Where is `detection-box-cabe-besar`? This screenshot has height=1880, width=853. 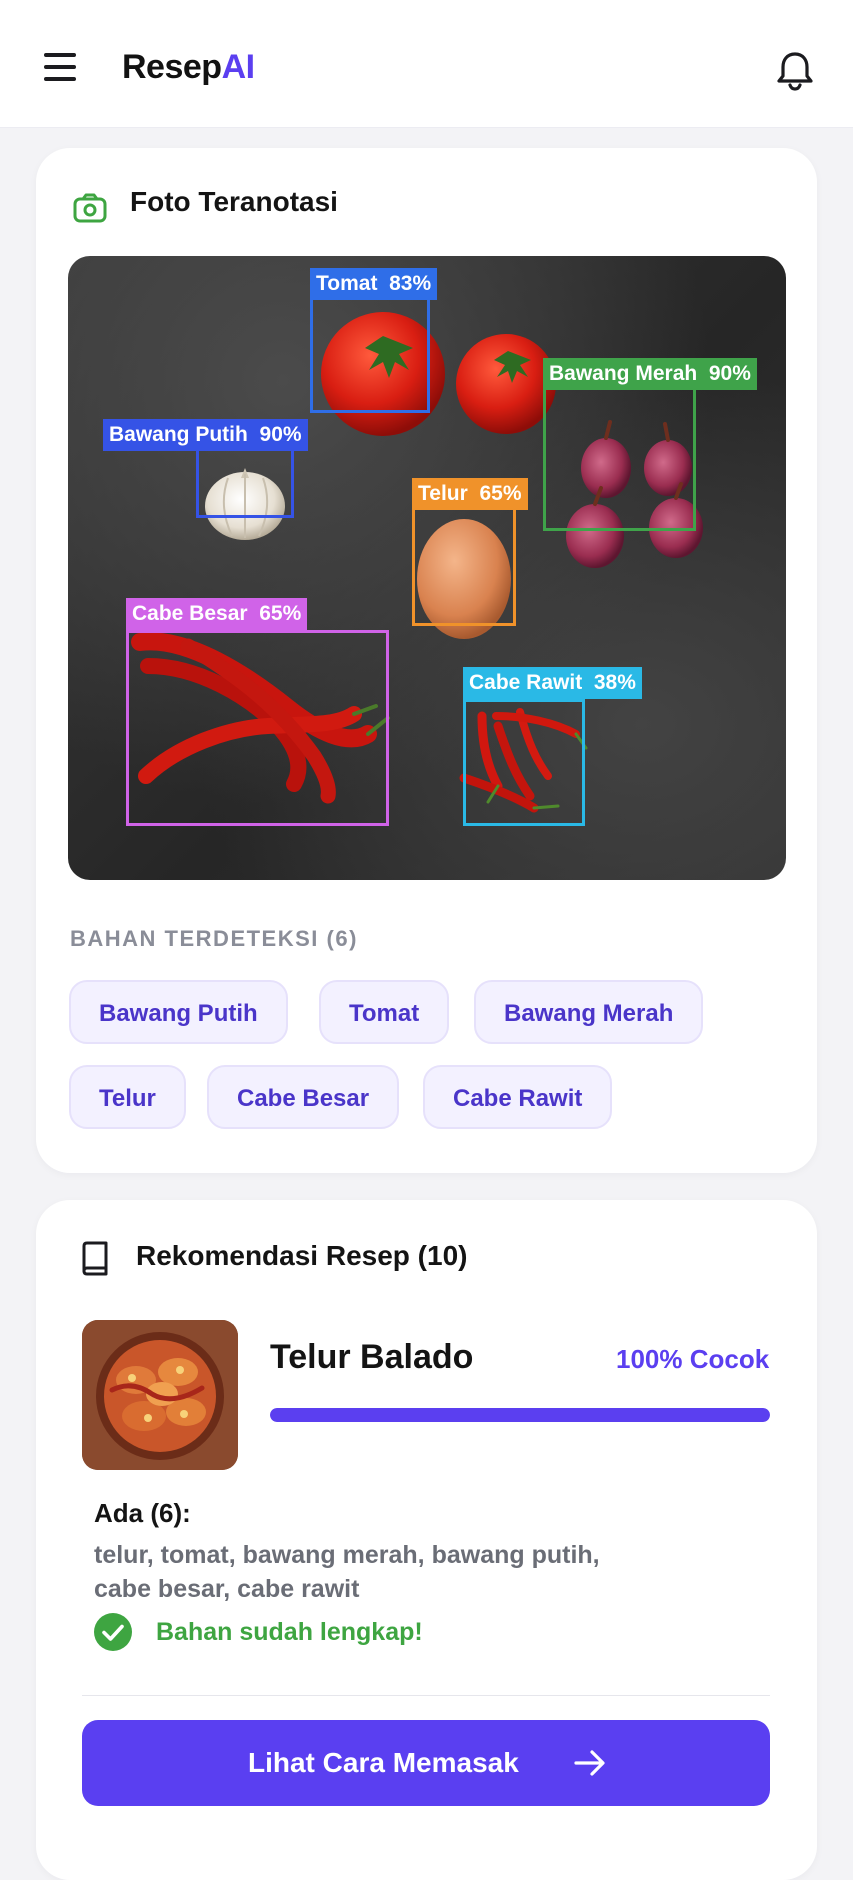 detection-box-cabe-besar is located at coordinates (257, 728).